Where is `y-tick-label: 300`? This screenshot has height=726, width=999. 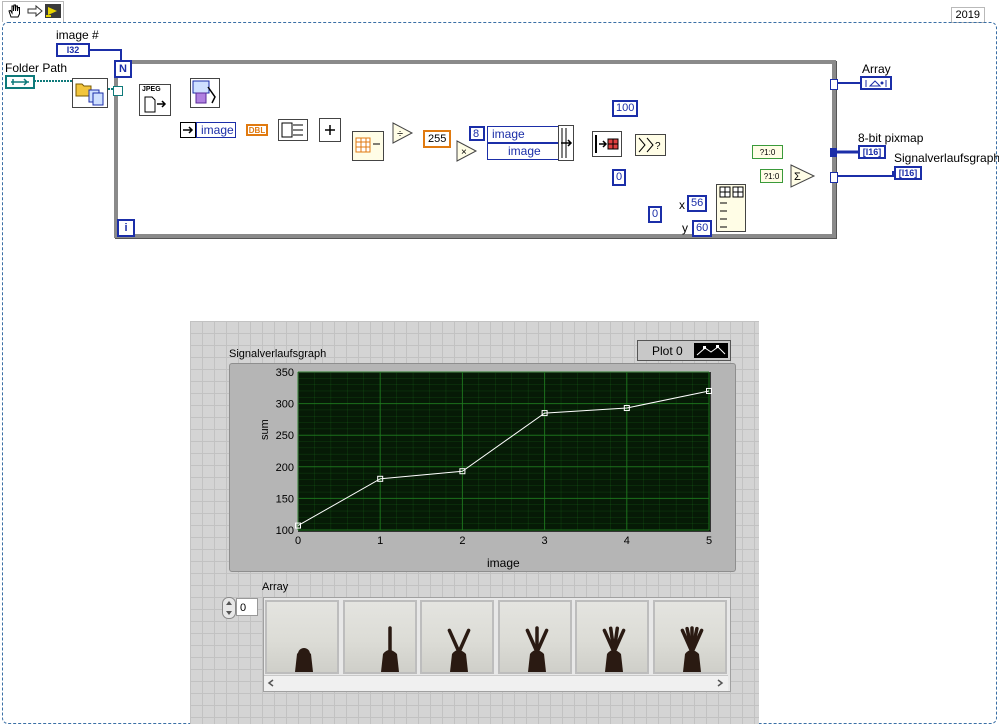 y-tick-label: 300 is located at coordinates (285, 405).